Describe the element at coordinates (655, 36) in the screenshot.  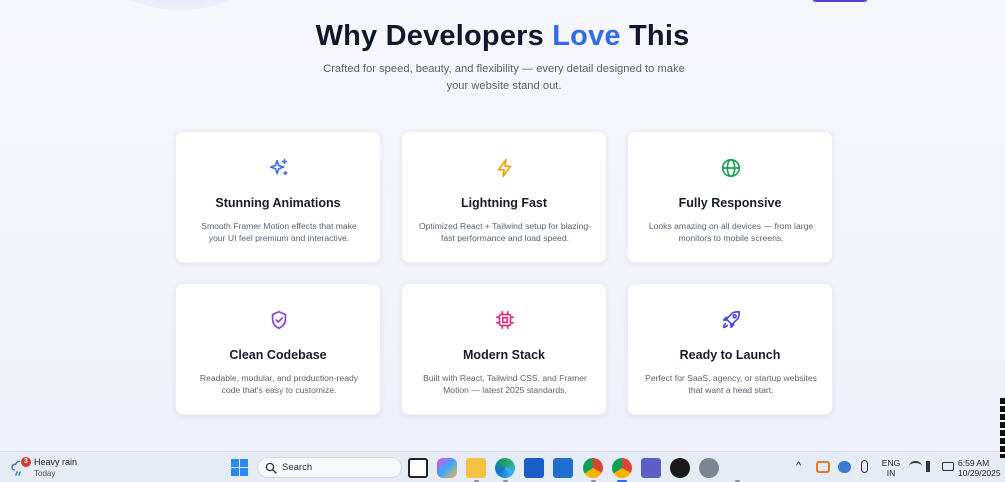
I see `heading-text-end: This` at that location.